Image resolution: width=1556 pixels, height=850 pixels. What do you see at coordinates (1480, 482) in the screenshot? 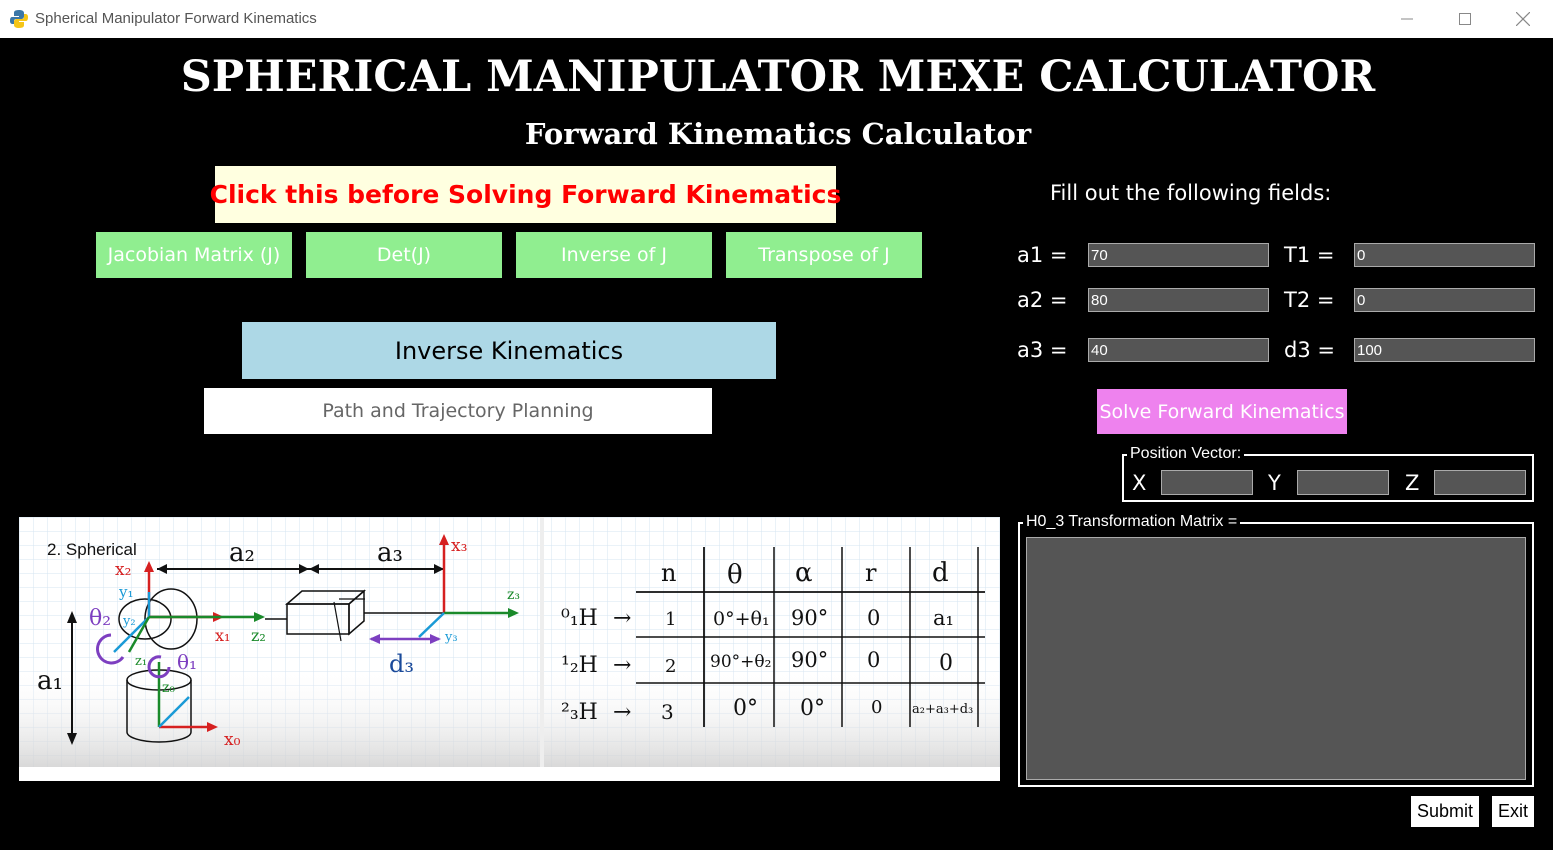
I see `z-output` at bounding box center [1480, 482].